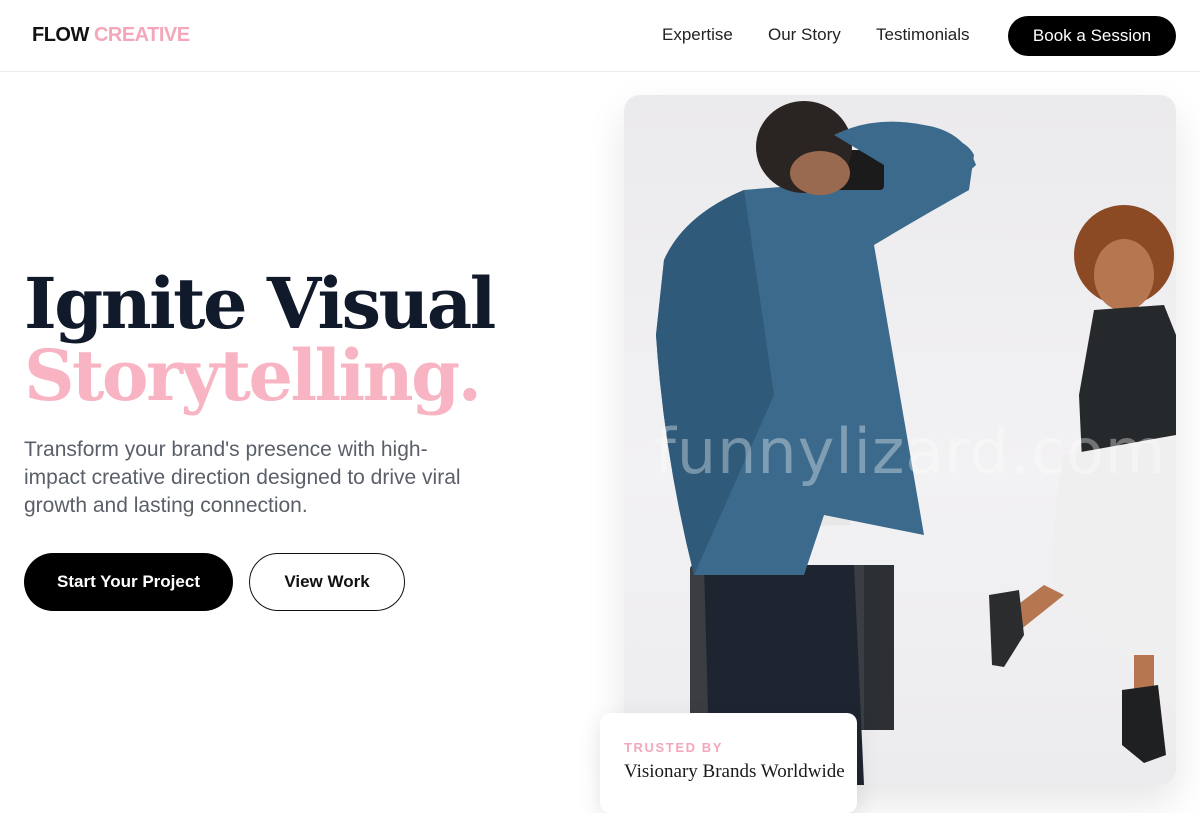 This screenshot has width=1200, height=813. I want to click on hero-title-line1: Ignite Visual, so click(260, 303).